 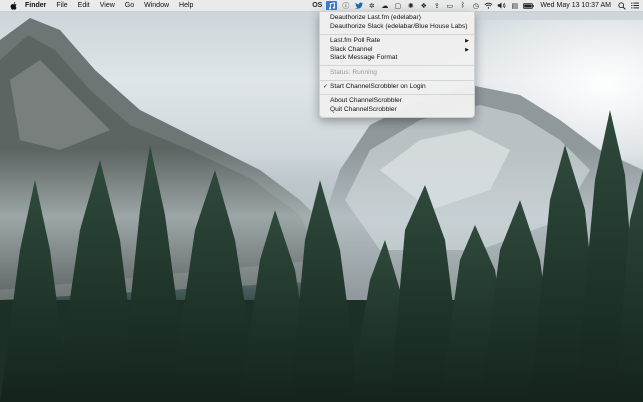 I want to click on bug-icon: ✺, so click(x=410, y=5).